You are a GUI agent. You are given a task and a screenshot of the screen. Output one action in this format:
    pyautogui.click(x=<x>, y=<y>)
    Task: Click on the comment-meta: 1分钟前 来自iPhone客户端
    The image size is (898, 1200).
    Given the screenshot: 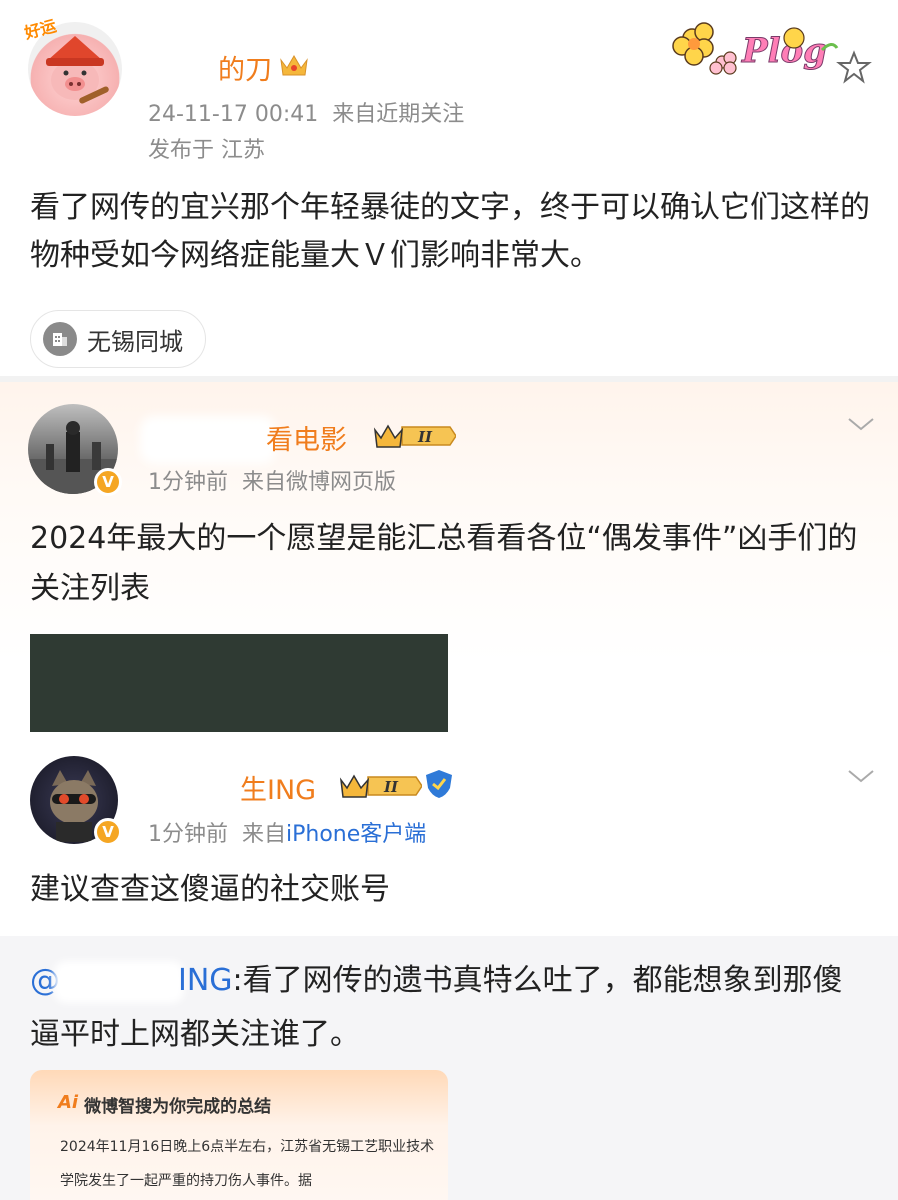 What is the action you would take?
    pyautogui.click(x=287, y=834)
    